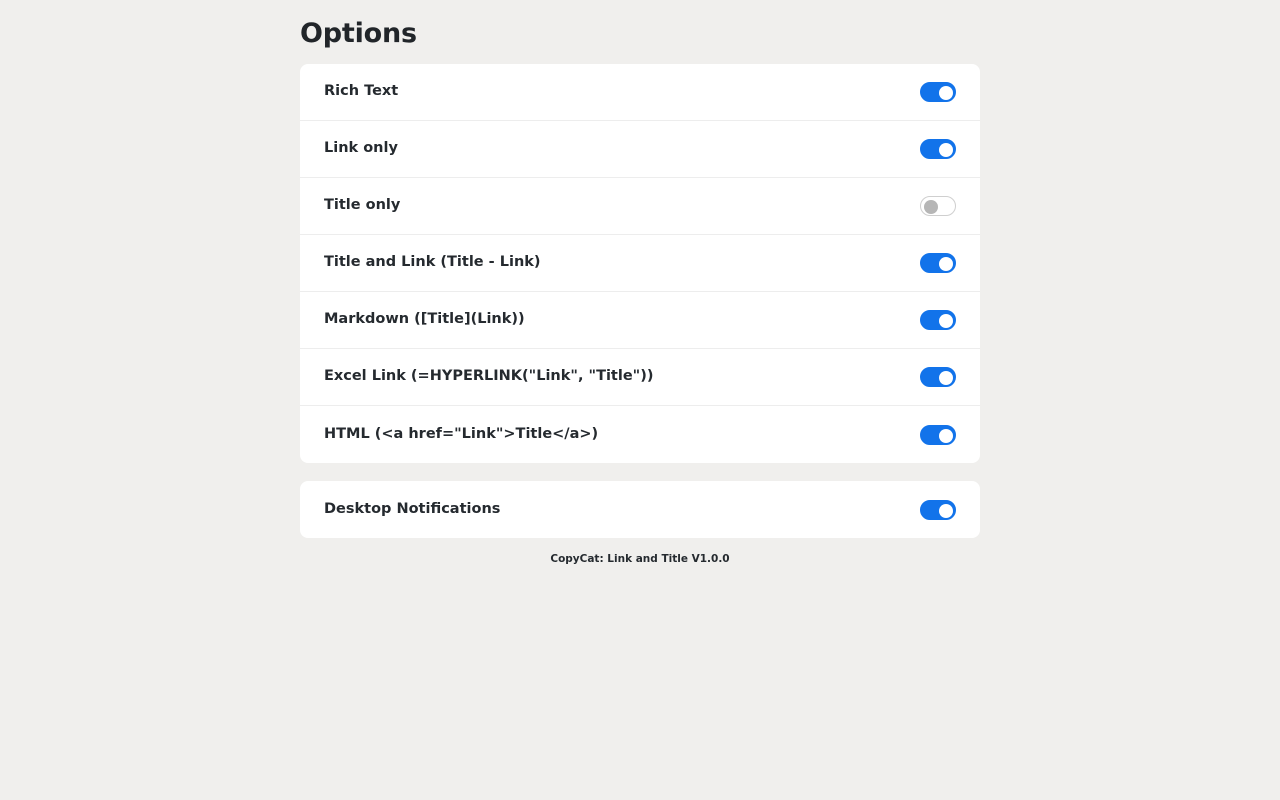 Image resolution: width=1280 pixels, height=800 pixels. Describe the element at coordinates (938, 434) in the screenshot. I see `toggle-html-a-href-link-title-a` at that location.